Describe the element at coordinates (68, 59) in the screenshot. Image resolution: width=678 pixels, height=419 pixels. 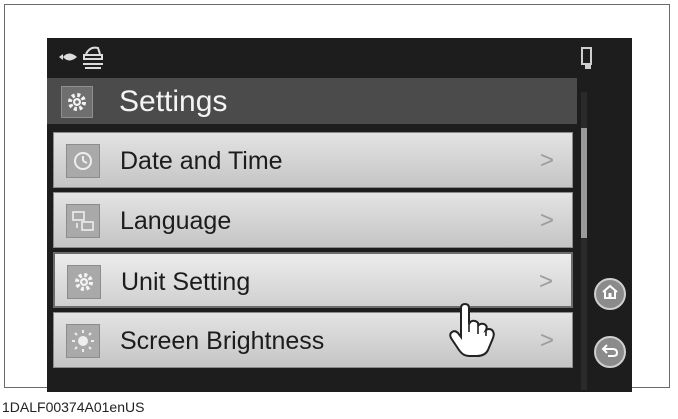
I see `fish-icon` at that location.